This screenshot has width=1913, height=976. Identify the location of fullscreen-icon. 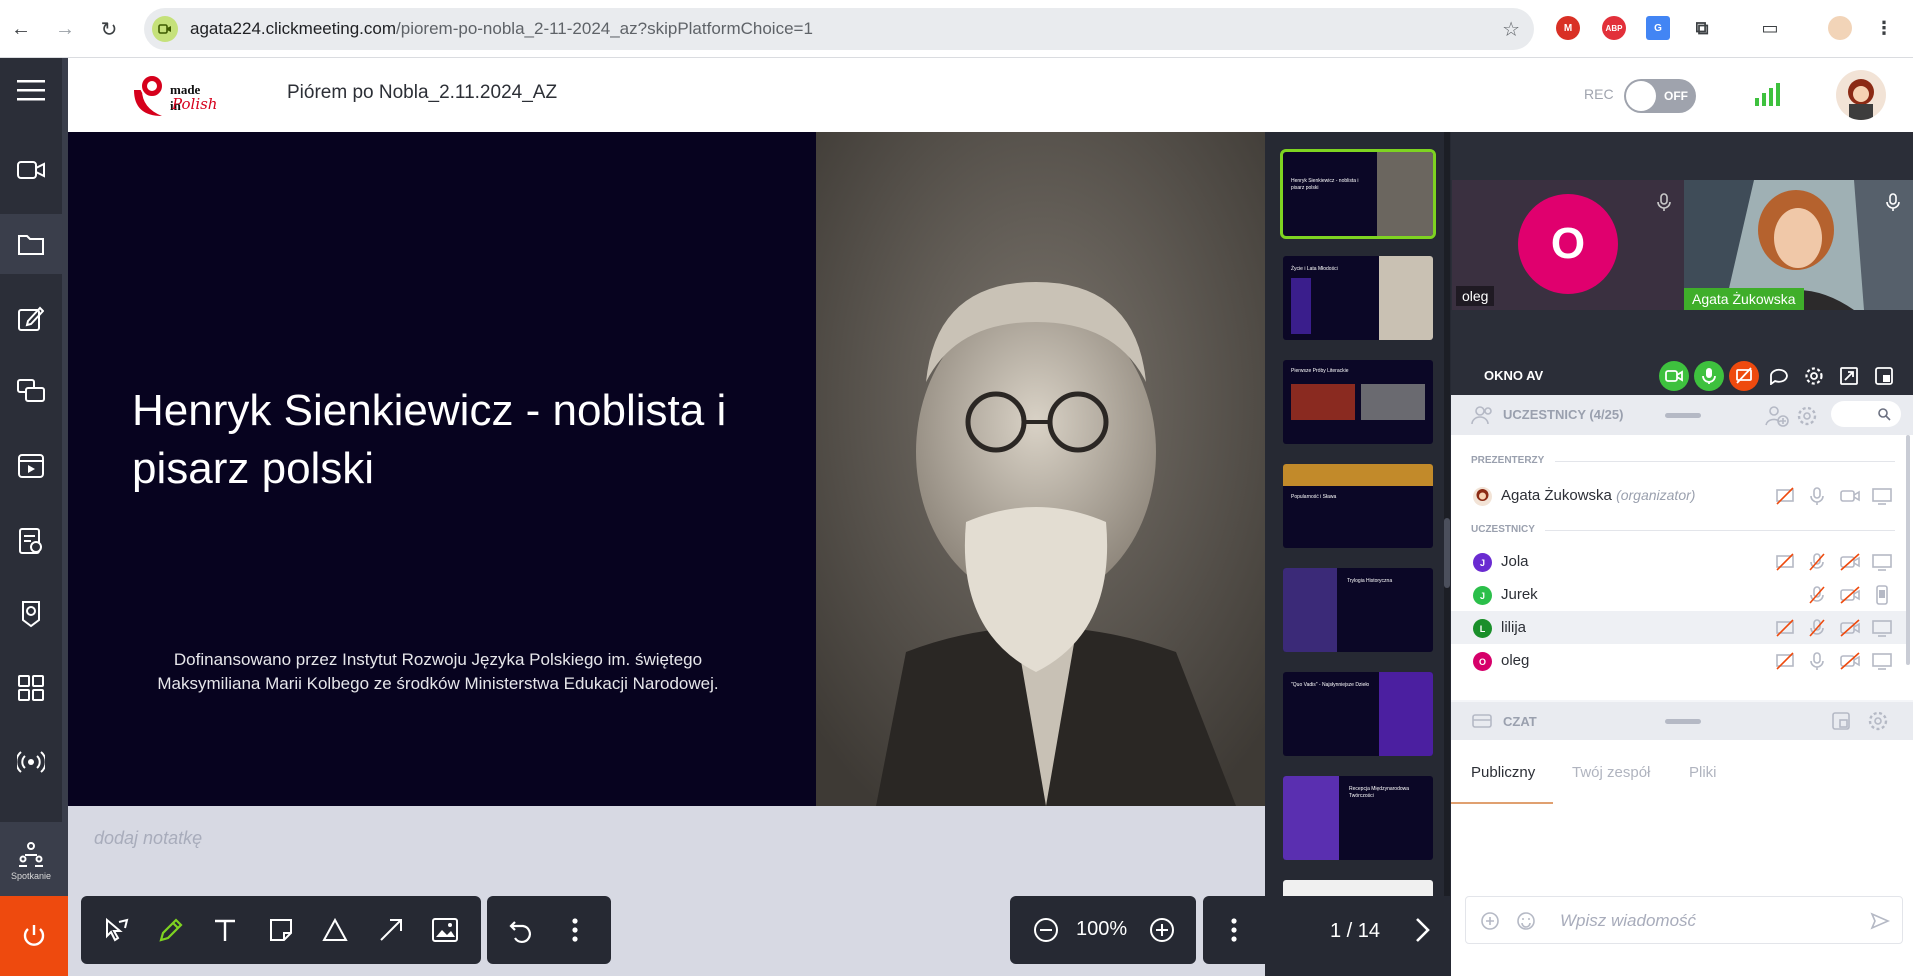
(1849, 376).